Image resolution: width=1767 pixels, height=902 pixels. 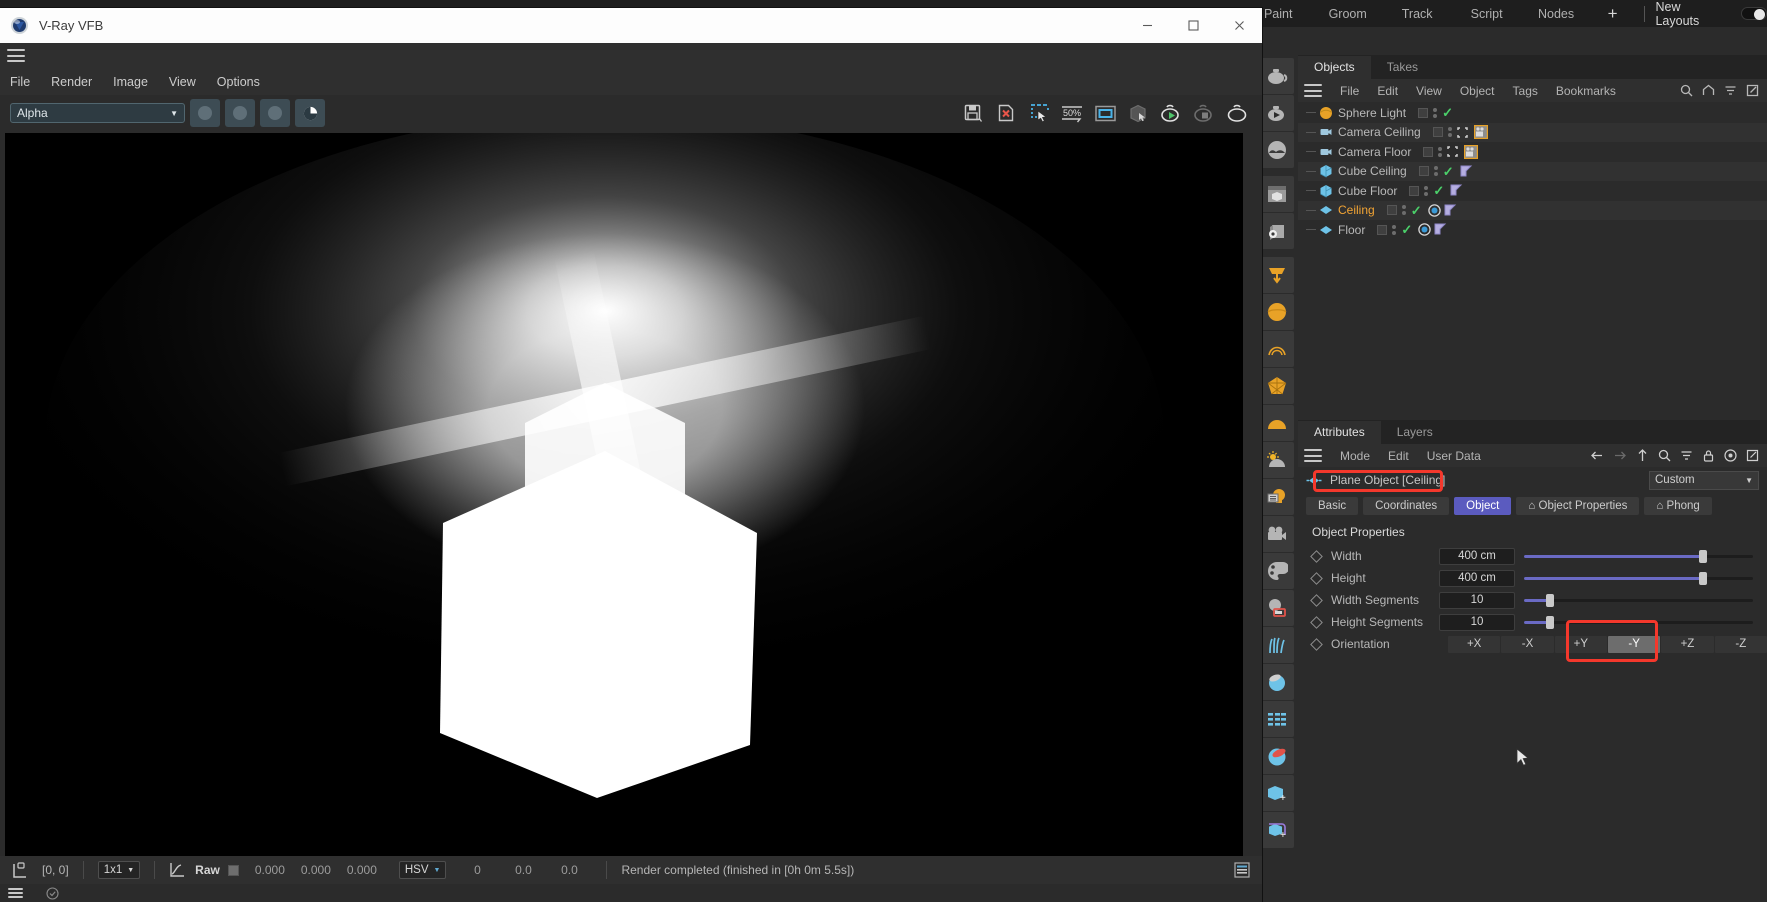 What do you see at coordinates (1429, 91) in the screenshot?
I see `om-menu-view: View` at bounding box center [1429, 91].